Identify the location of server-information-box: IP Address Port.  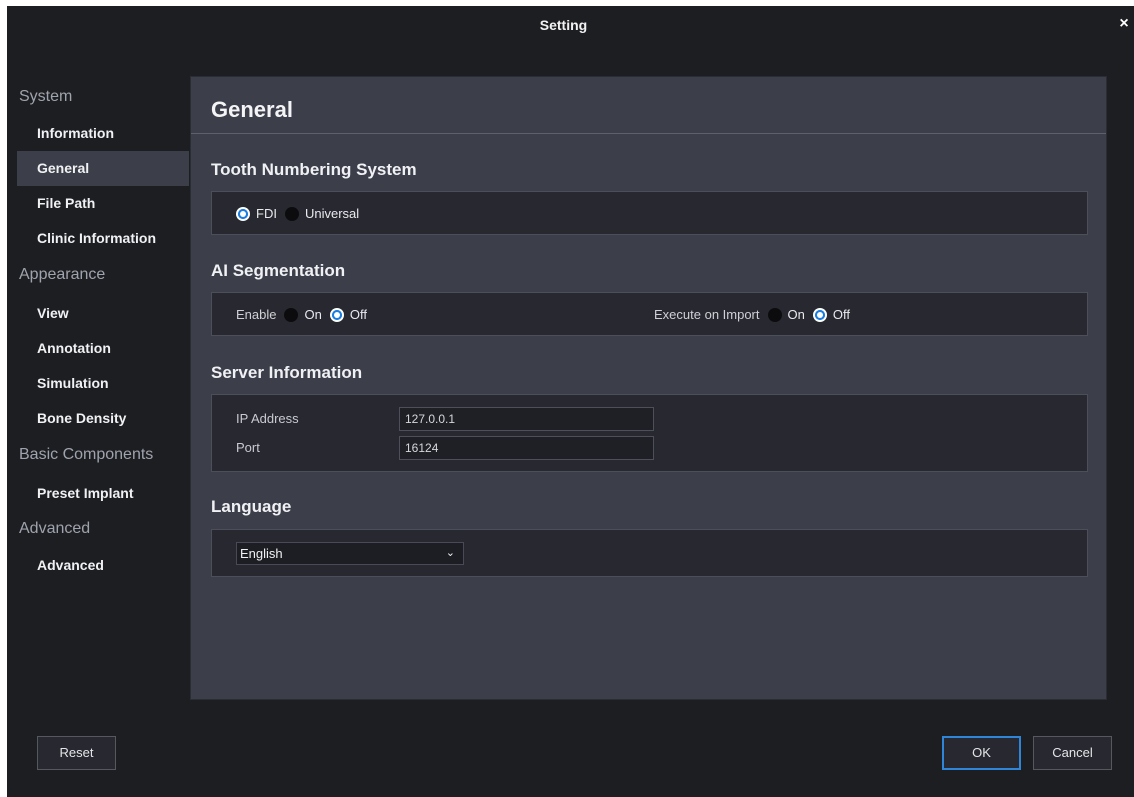
(649, 433).